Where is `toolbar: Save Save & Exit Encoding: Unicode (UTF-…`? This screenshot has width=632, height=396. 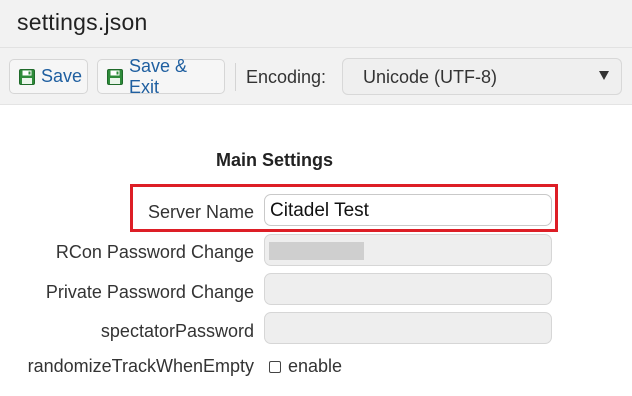 toolbar: Save Save & Exit Encoding: Unicode (UTF-… is located at coordinates (316, 76).